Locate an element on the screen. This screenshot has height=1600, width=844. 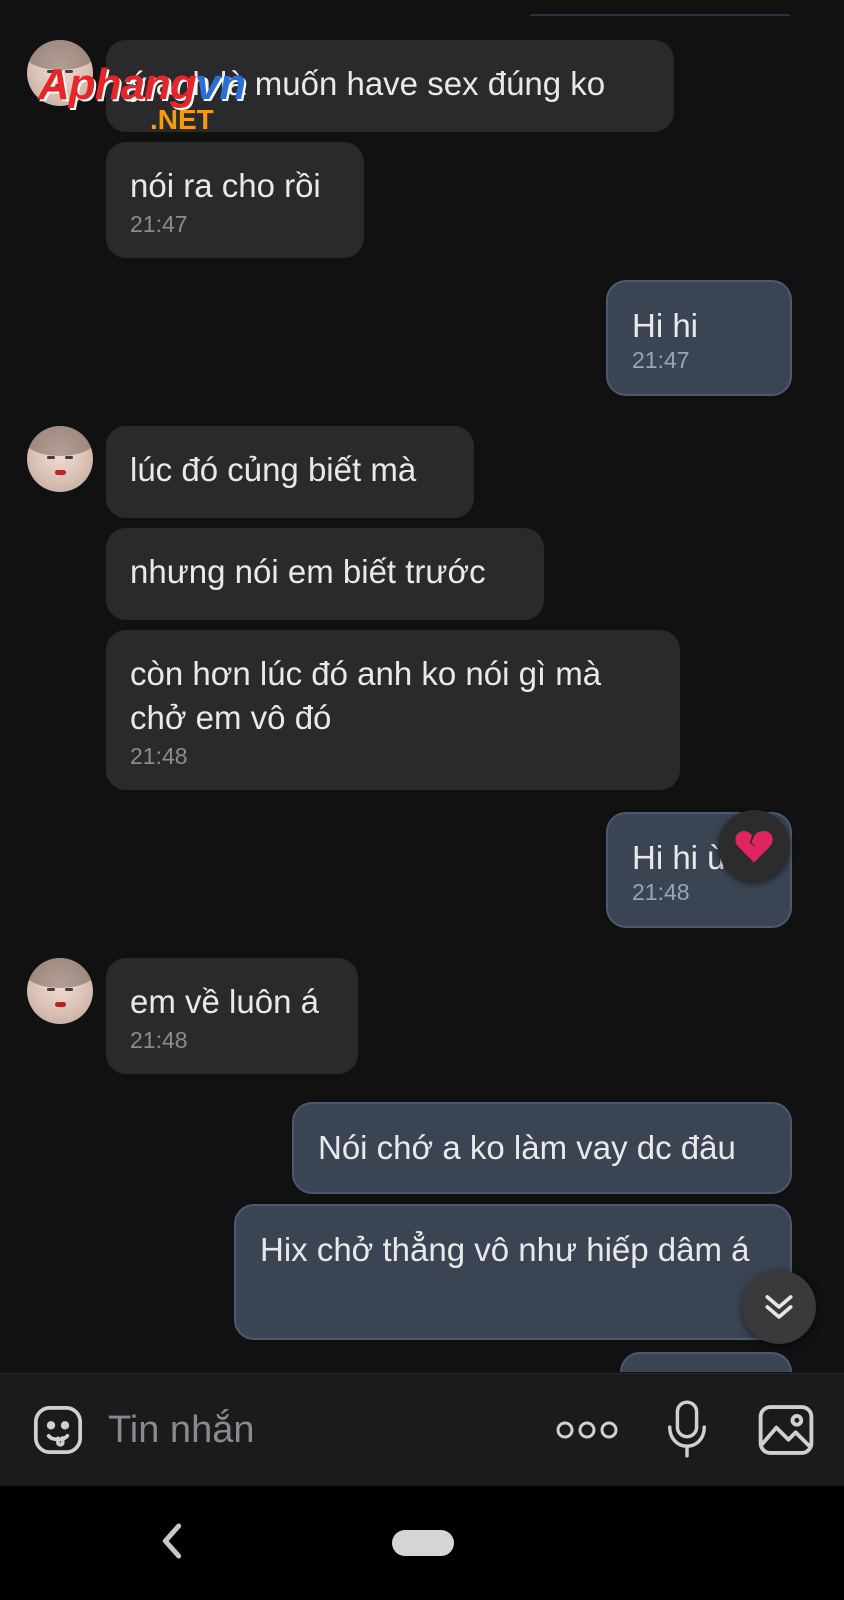
message-text: Hix chở thẳng vô như hiếp dâm á is located at coordinates (505, 1249).